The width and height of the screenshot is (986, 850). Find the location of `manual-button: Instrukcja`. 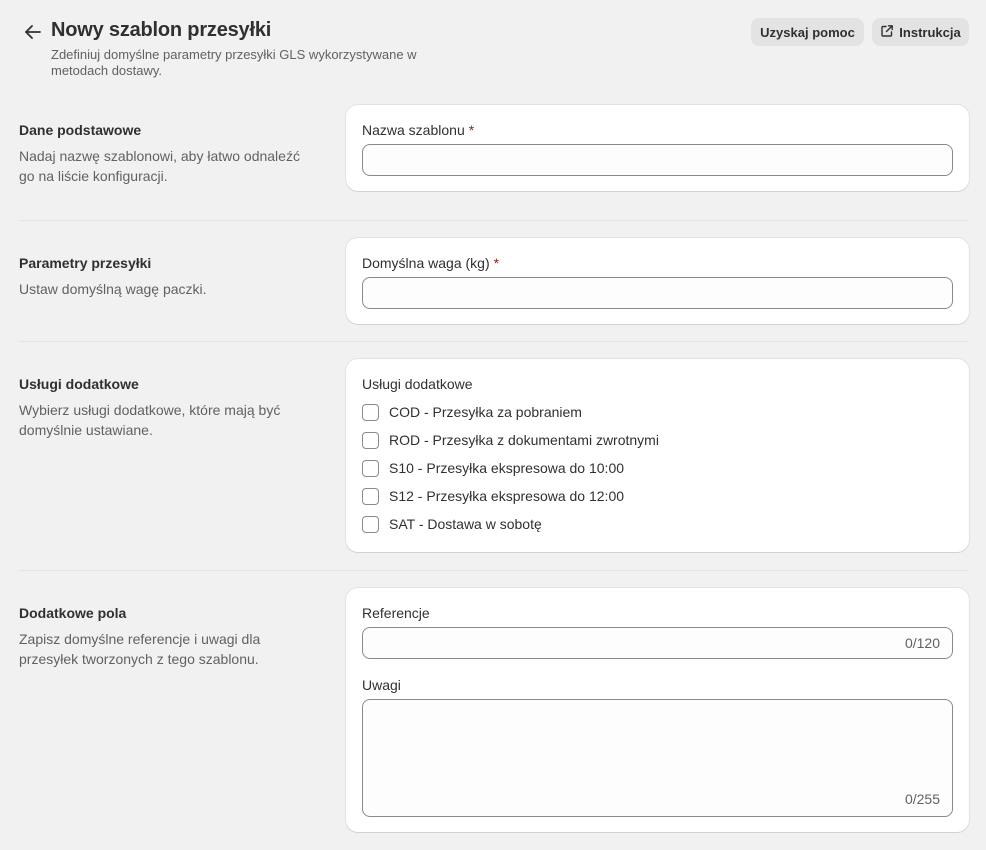

manual-button: Instrukcja is located at coordinates (920, 32).